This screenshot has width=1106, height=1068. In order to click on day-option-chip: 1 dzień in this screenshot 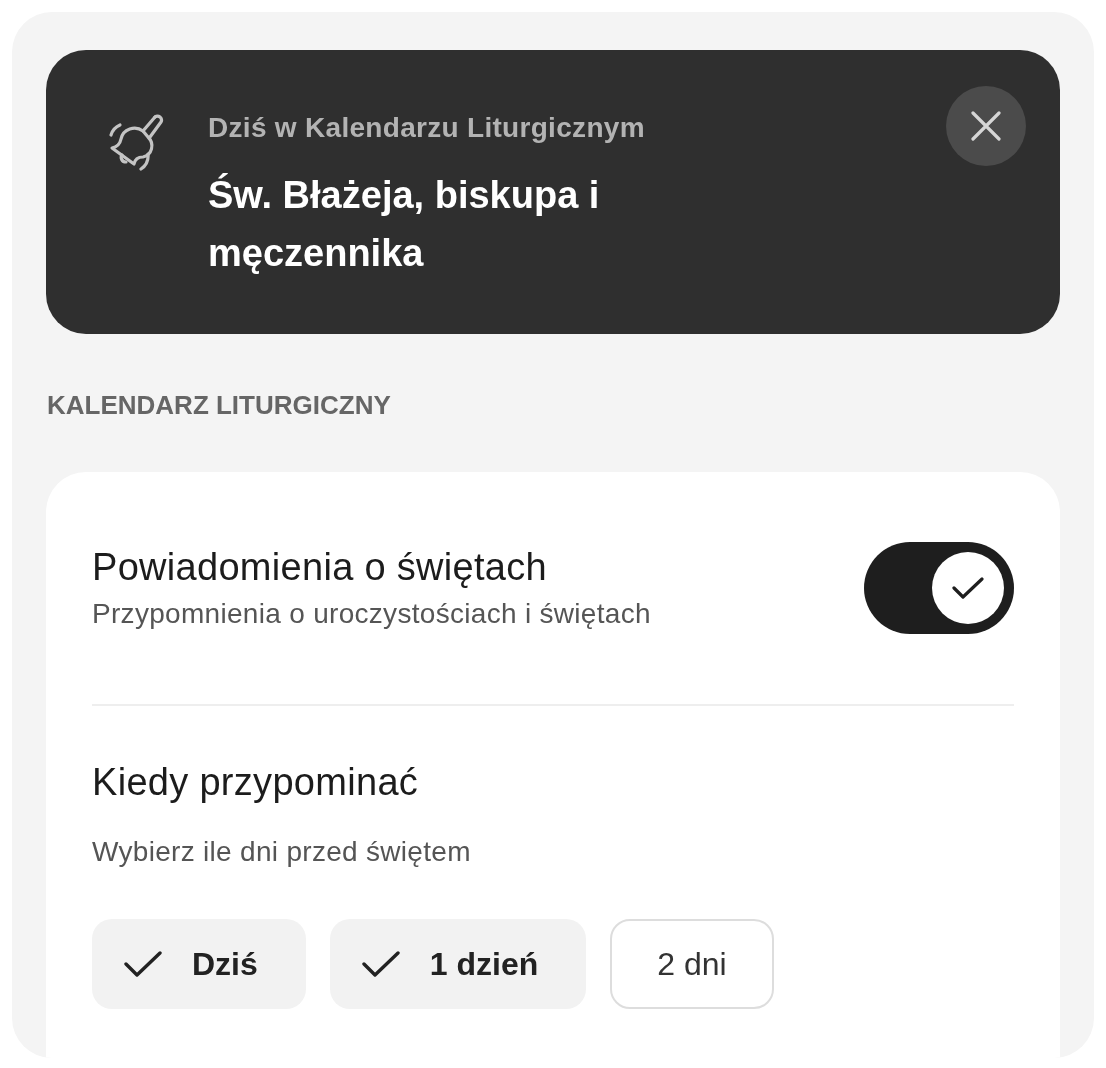, I will do `click(458, 964)`.